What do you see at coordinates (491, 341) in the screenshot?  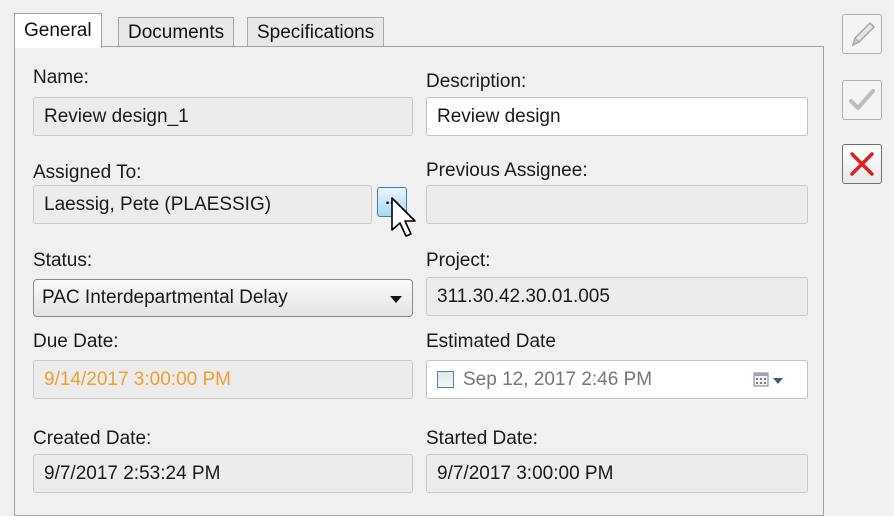 I see `estimated-date-label: Estimated Date` at bounding box center [491, 341].